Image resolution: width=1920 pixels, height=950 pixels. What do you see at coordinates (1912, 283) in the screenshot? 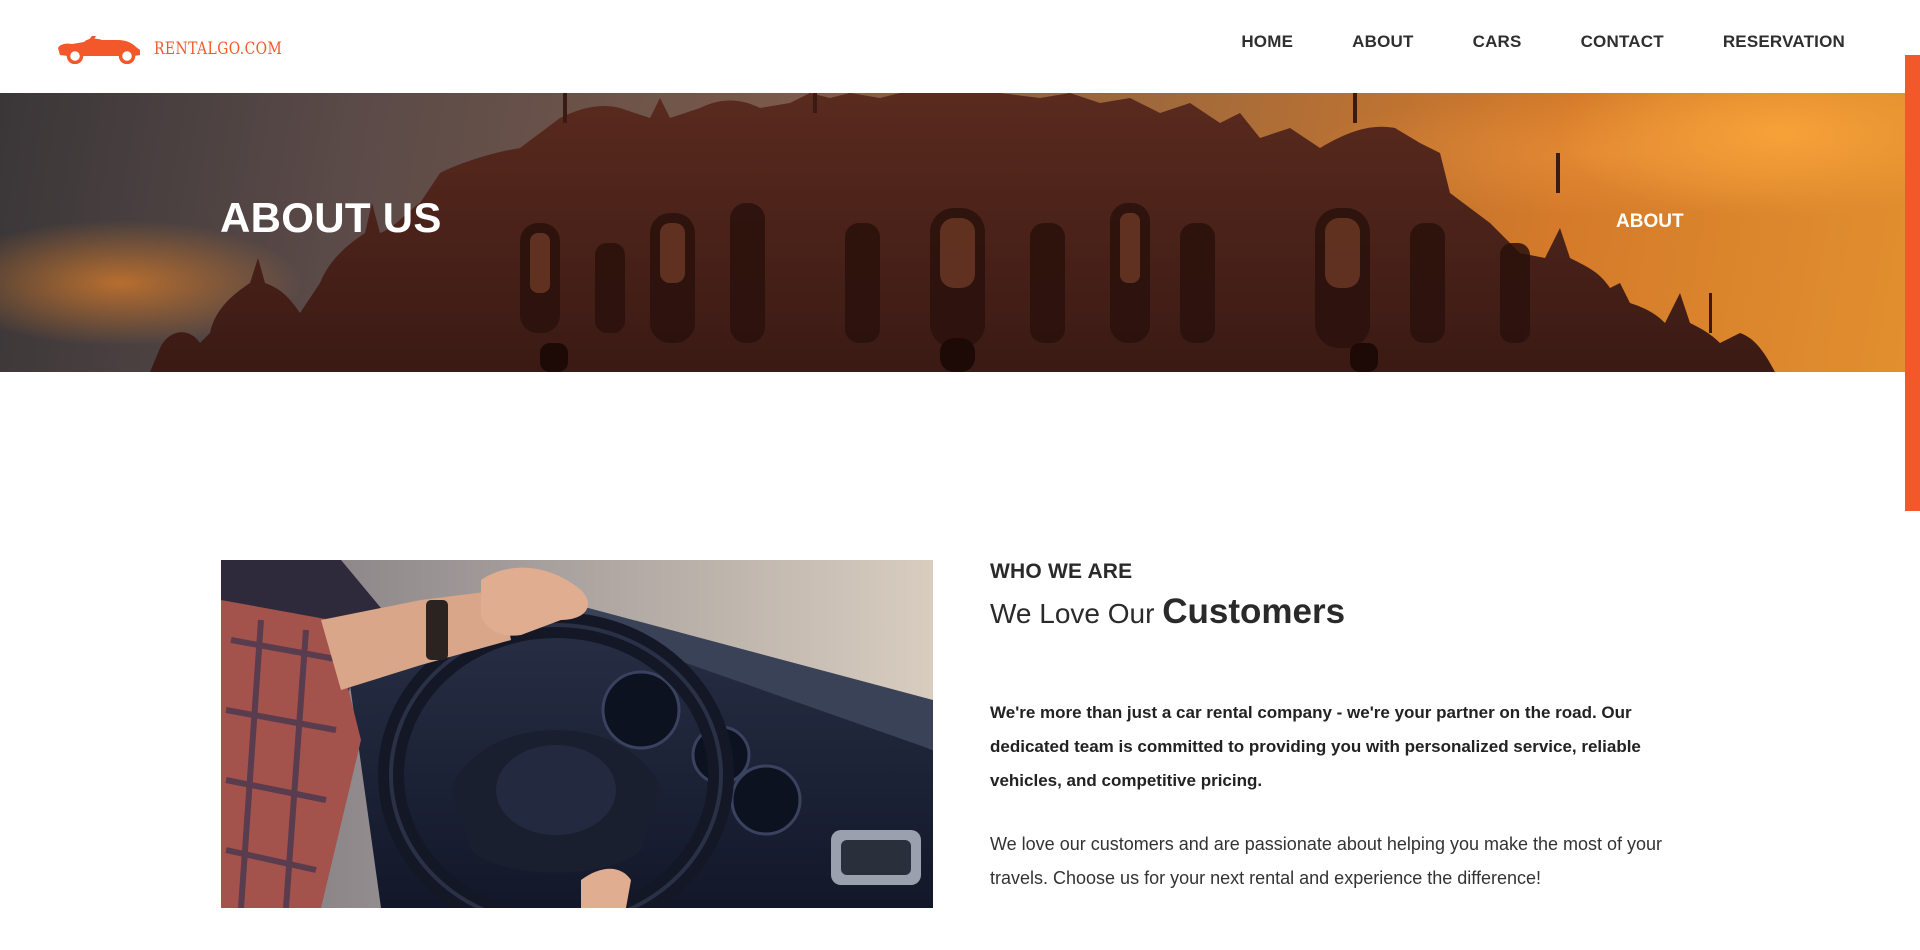
I see `scroll-indicator` at bounding box center [1912, 283].